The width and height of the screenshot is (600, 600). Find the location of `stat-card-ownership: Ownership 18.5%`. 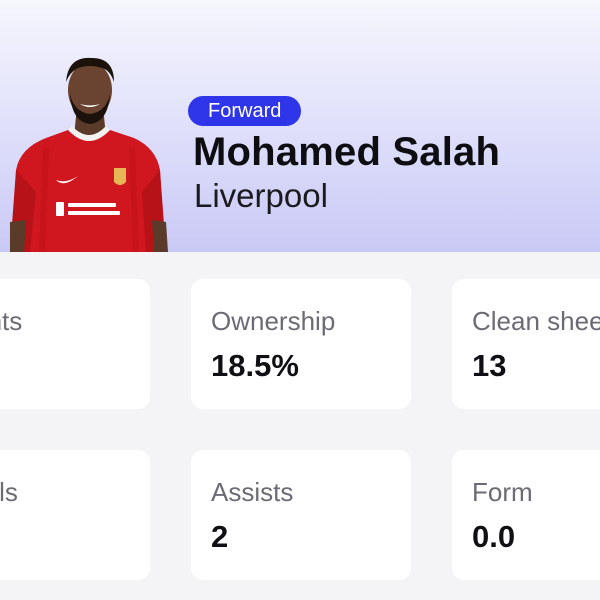

stat-card-ownership: Ownership 18.5% is located at coordinates (301, 344).